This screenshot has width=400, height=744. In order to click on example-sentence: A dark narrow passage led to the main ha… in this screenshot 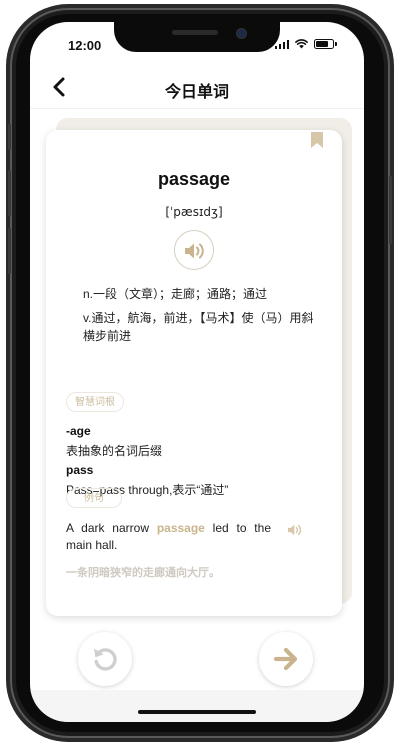, I will do `click(168, 537)`.